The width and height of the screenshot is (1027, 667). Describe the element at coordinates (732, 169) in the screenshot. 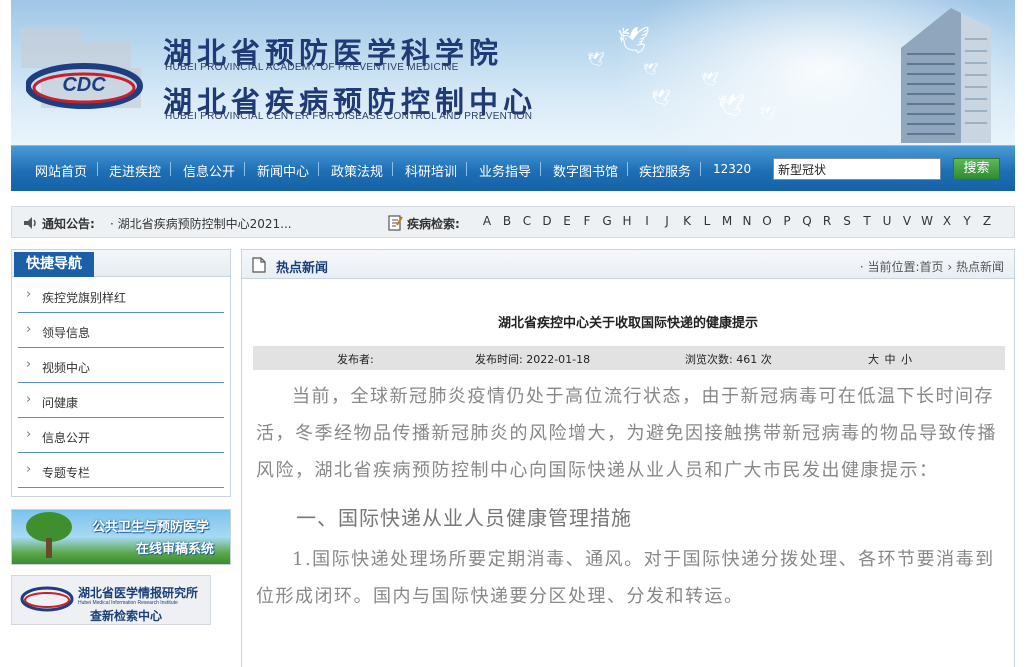

I see `nav-item-12320: 12320` at that location.